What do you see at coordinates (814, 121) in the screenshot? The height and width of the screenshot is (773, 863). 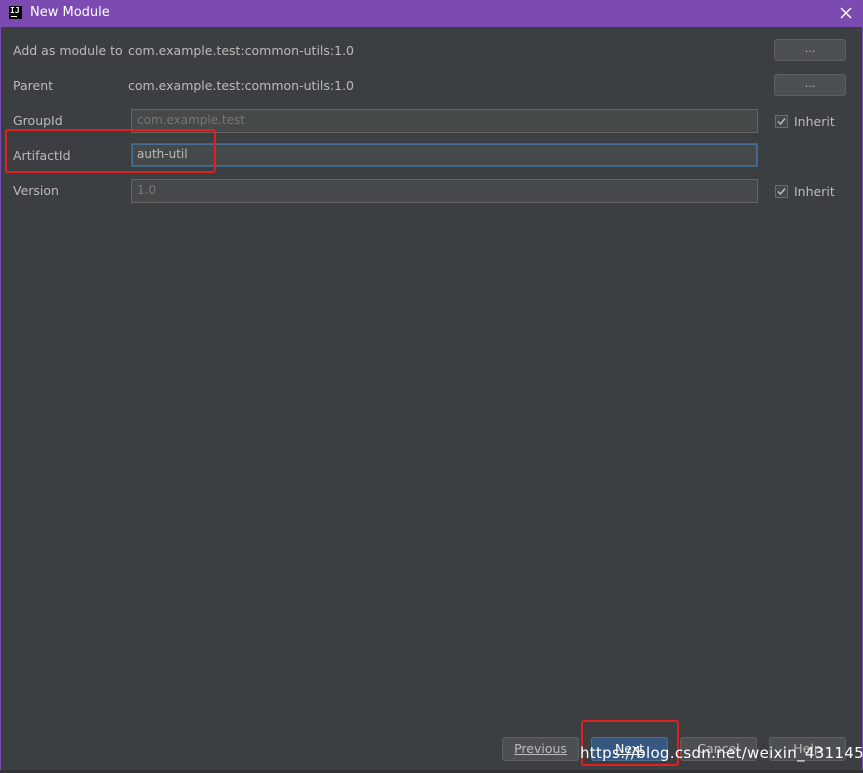 I see `groupid-inherit-label: Inherit` at bounding box center [814, 121].